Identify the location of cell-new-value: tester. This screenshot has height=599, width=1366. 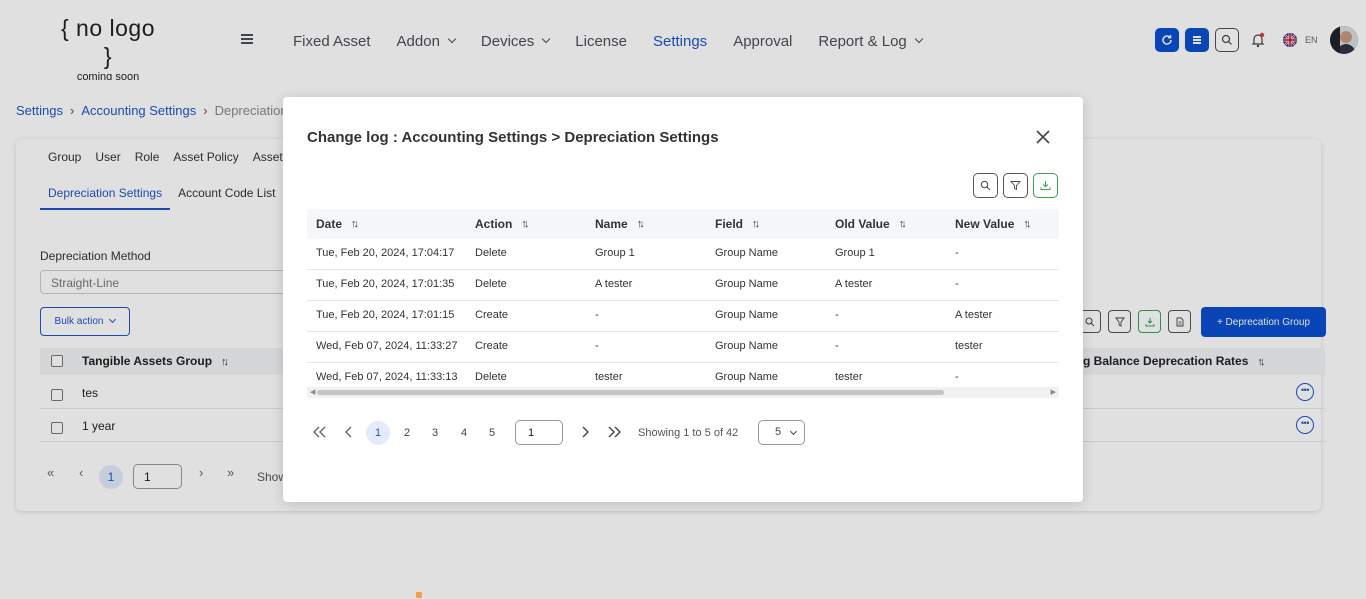
(969, 346).